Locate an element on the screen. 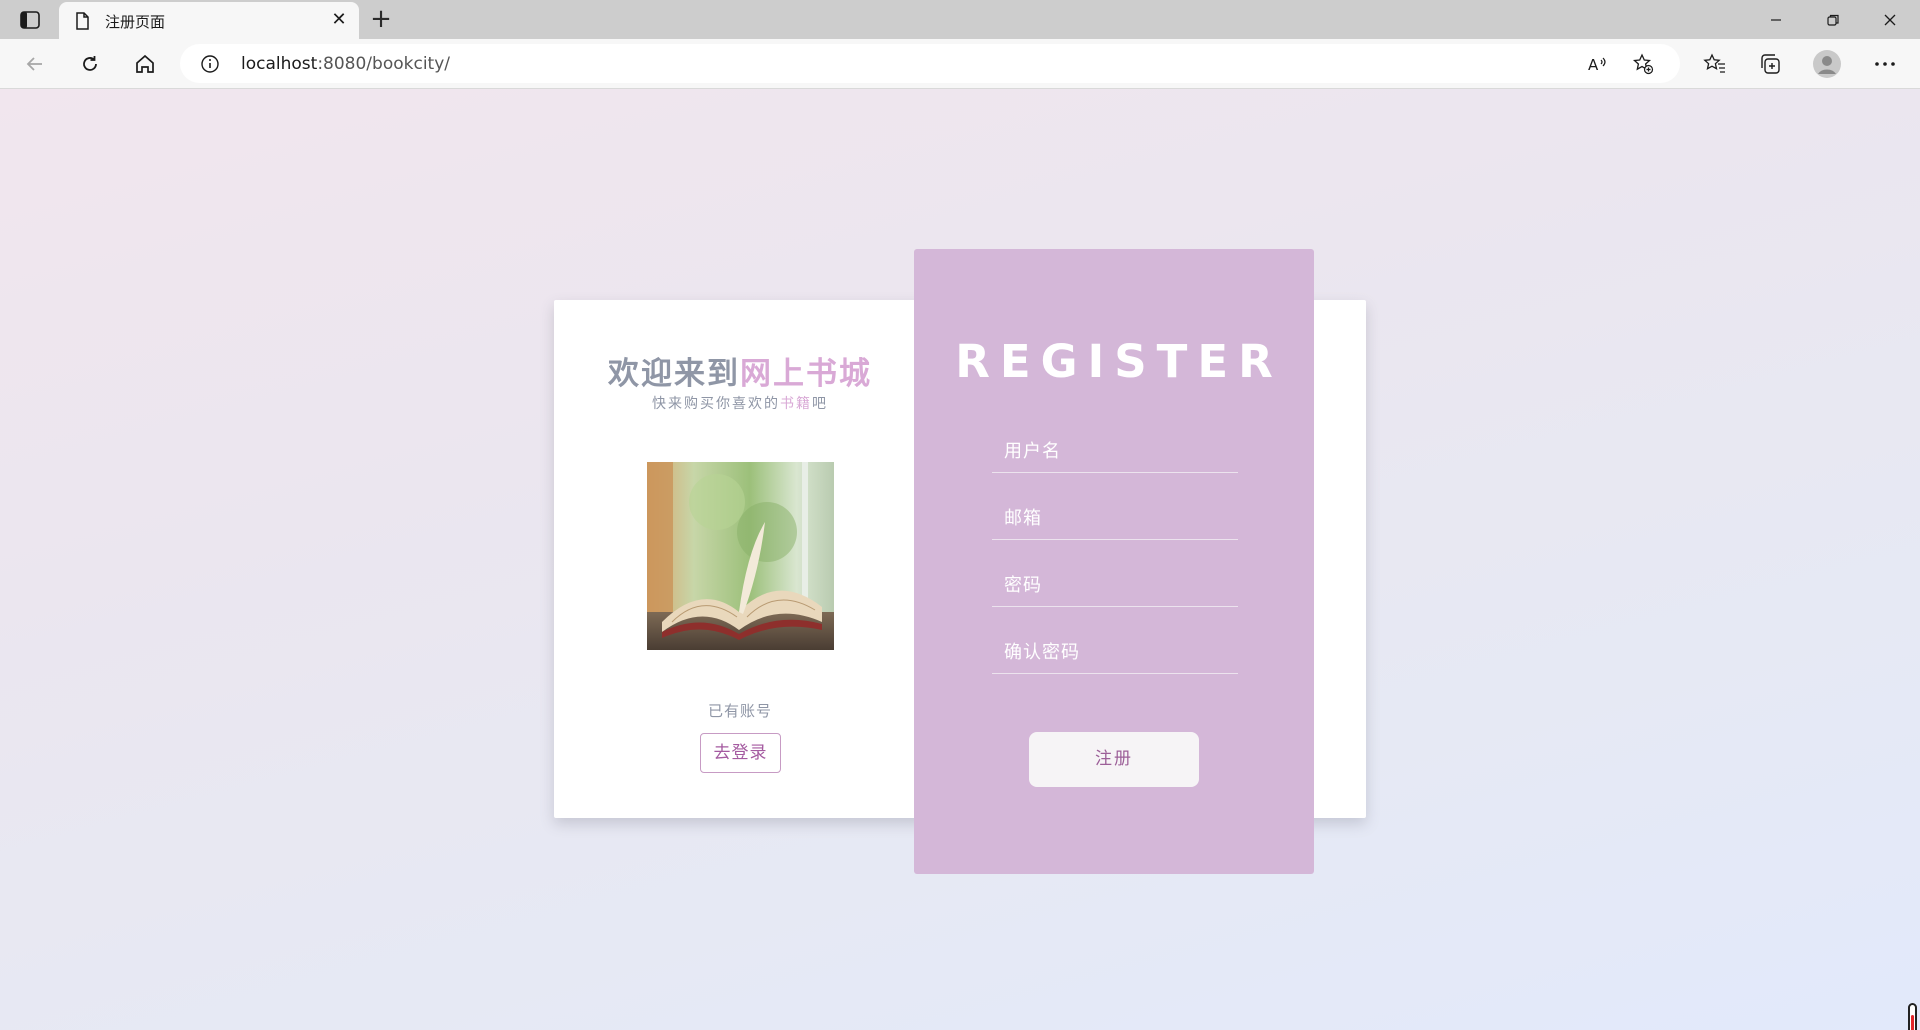  confirm-password-field is located at coordinates (1115, 652).